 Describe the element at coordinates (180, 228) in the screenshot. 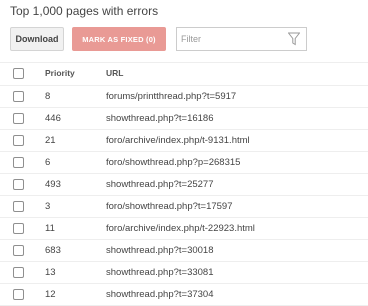

I see `url-cell: foro/archive/index.php/t-22923.html` at that location.